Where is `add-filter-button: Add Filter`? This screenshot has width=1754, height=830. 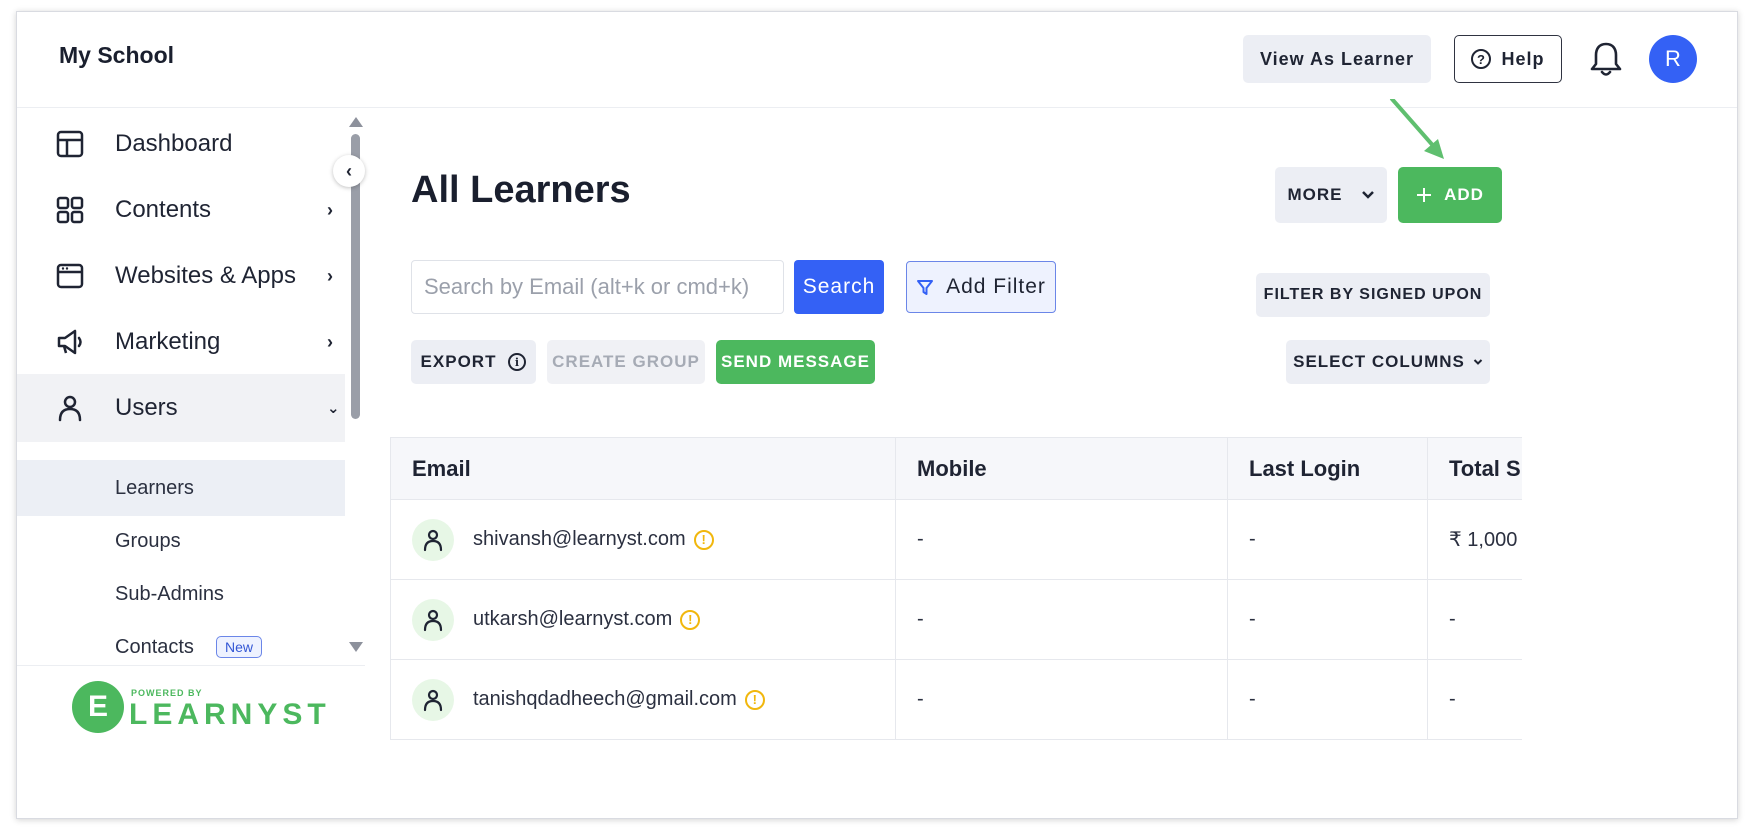 add-filter-button: Add Filter is located at coordinates (981, 287).